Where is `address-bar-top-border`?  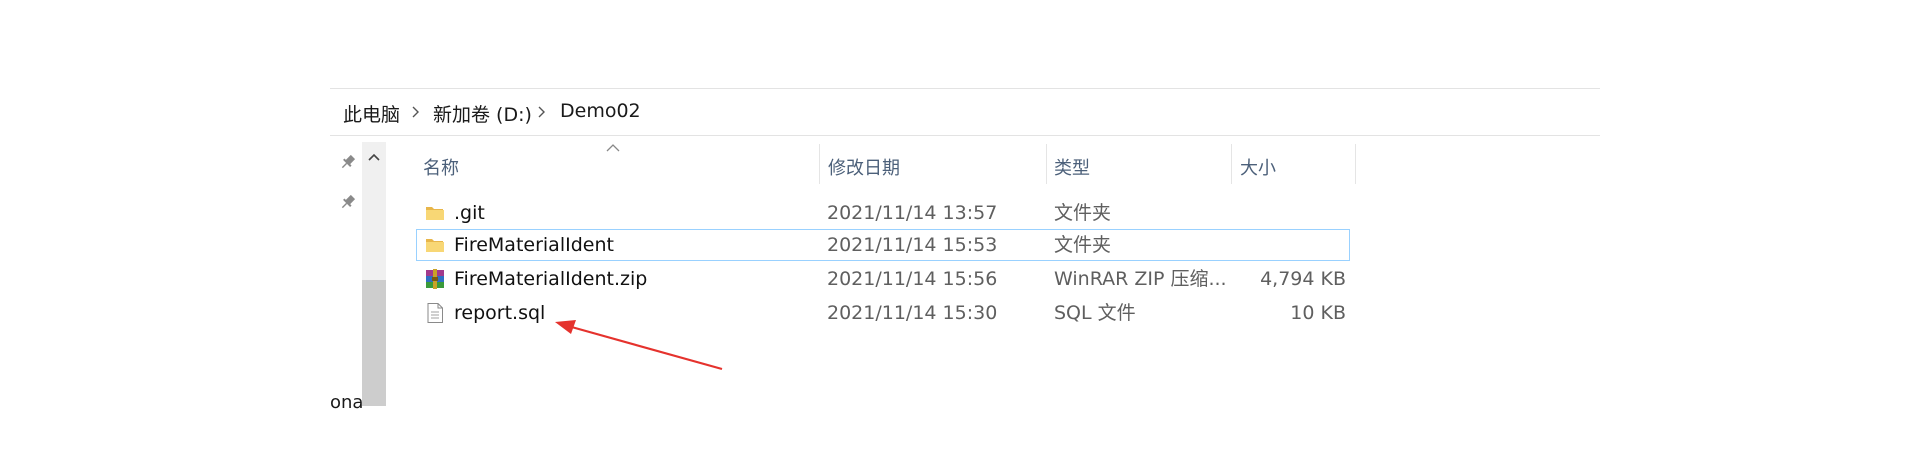
address-bar-top-border is located at coordinates (965, 88).